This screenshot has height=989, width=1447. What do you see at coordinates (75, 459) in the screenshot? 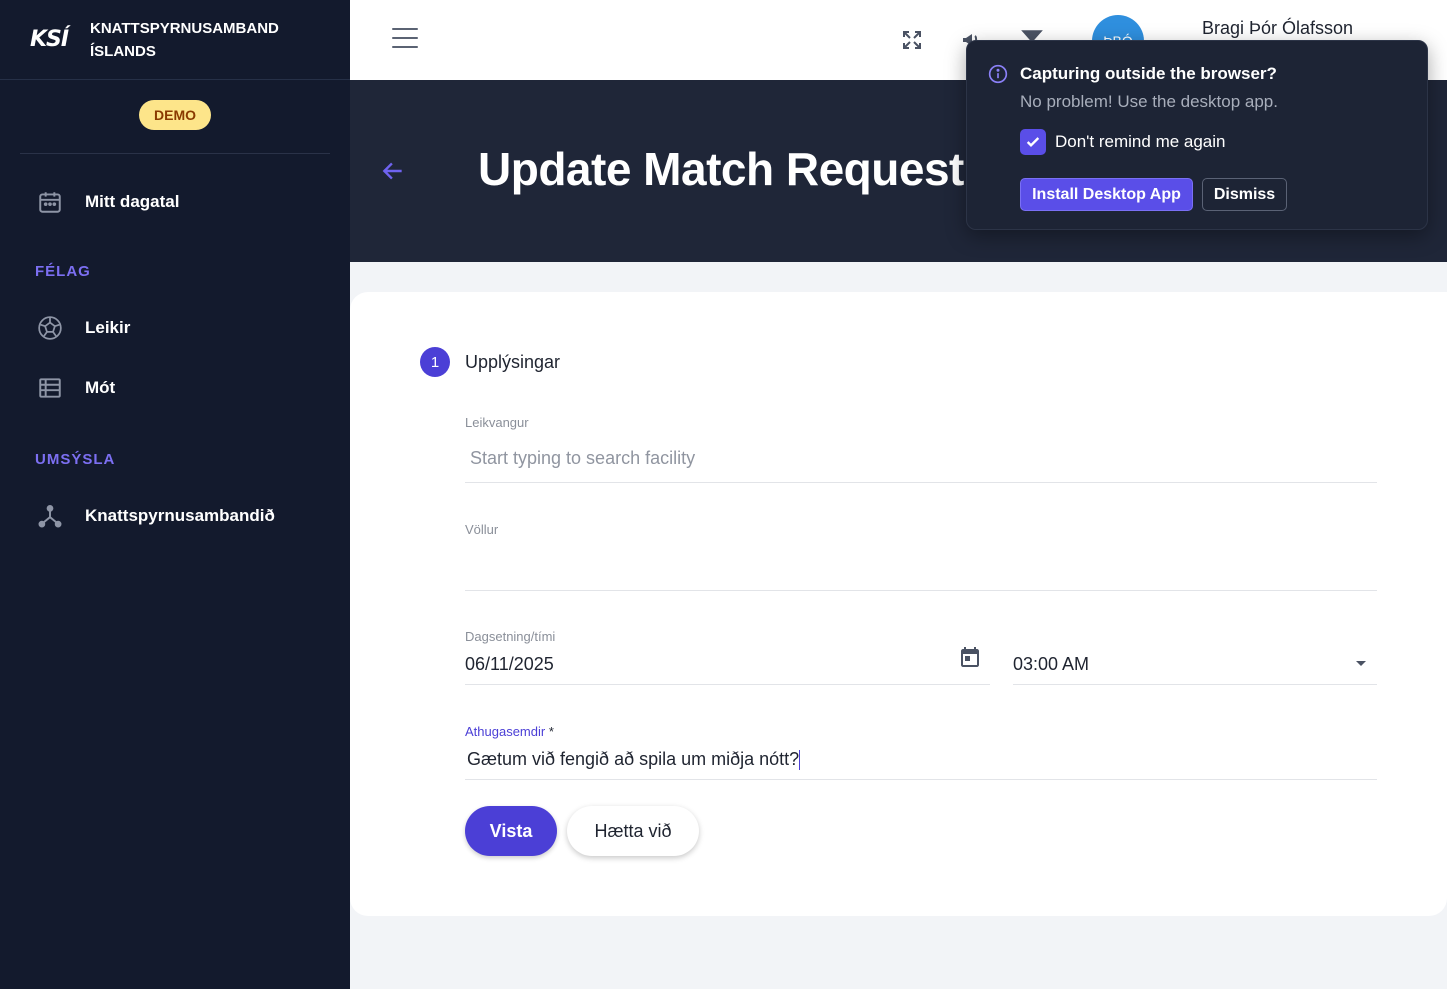
I see `section-title-umsysla: UMSÝSLA` at bounding box center [75, 459].